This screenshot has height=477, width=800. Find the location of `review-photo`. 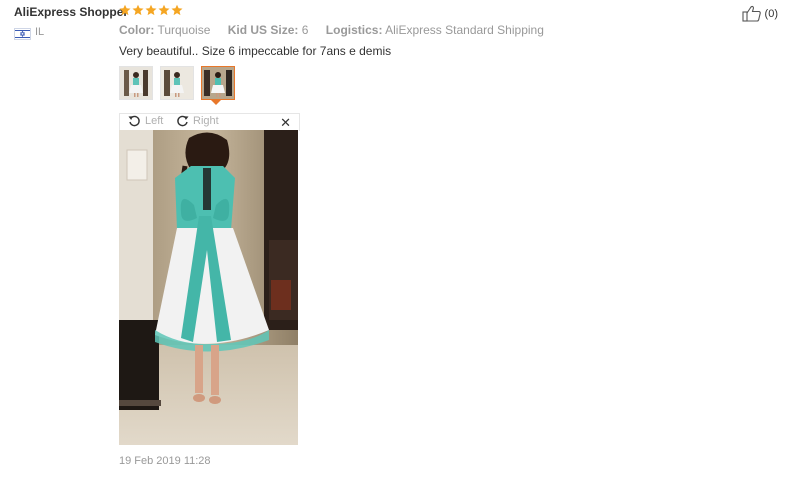

review-photo is located at coordinates (208, 287).